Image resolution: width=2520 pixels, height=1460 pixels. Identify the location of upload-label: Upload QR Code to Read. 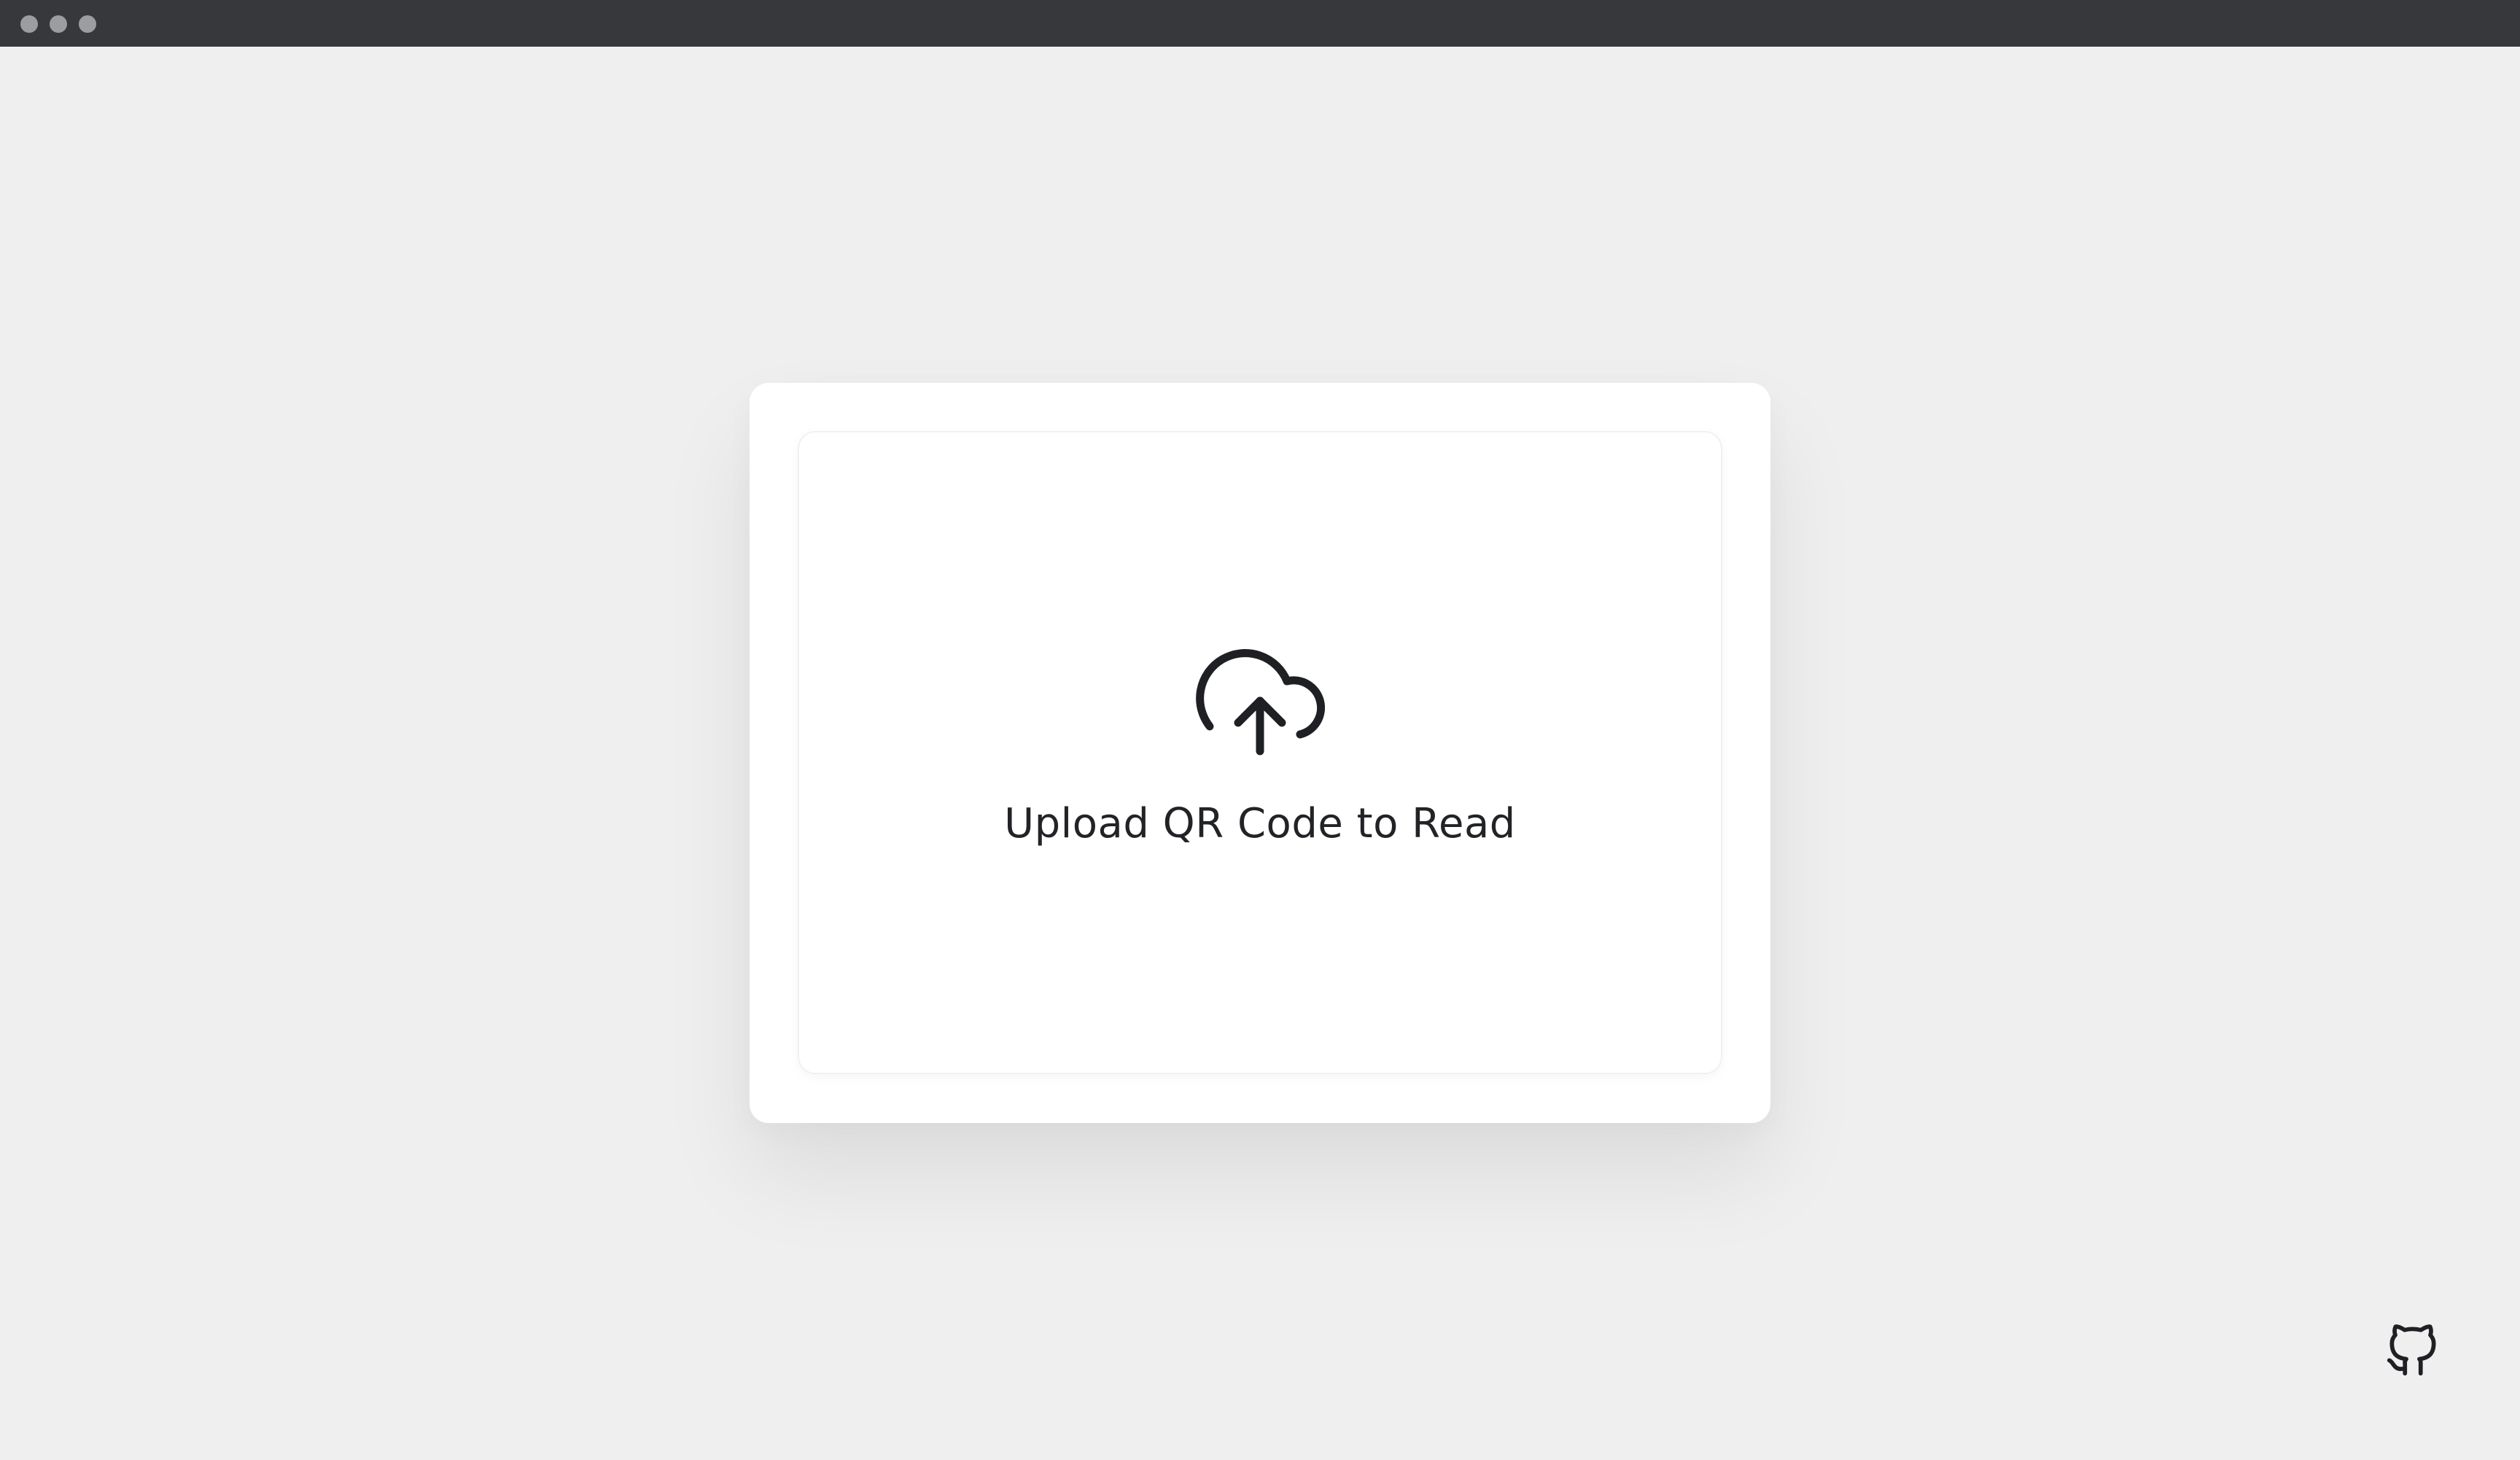
(1260, 823).